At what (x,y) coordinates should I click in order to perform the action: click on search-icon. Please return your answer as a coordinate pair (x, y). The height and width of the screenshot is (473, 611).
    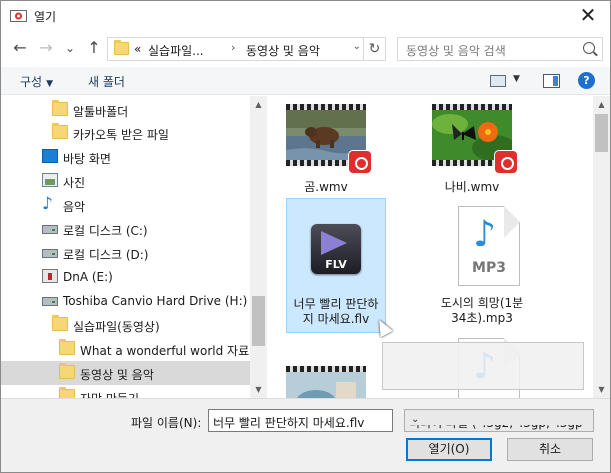
    Looking at the image, I should click on (589, 48).